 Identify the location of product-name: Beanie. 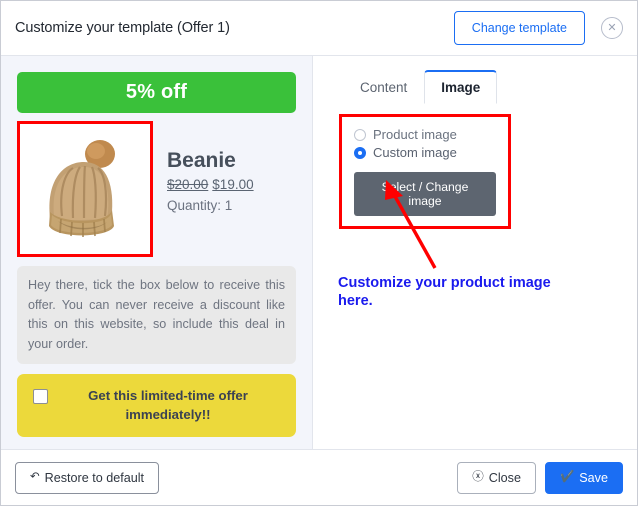
(201, 160).